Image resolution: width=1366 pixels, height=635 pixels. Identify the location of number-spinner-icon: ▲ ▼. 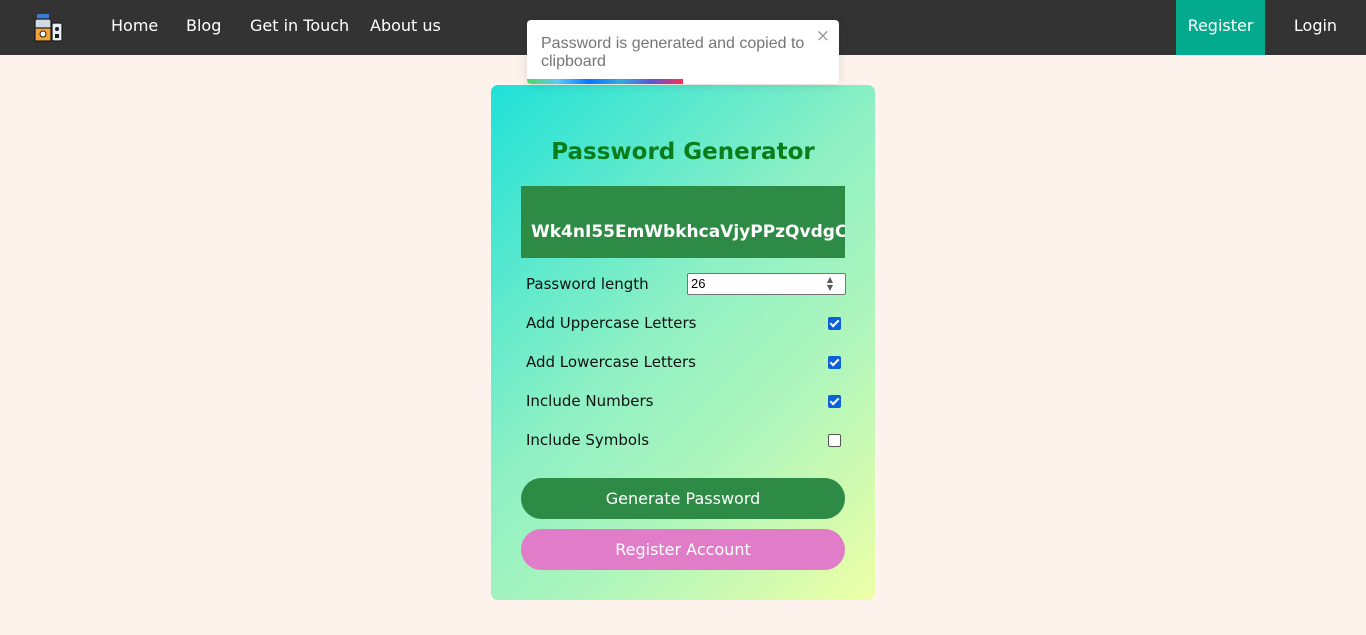
(830, 285).